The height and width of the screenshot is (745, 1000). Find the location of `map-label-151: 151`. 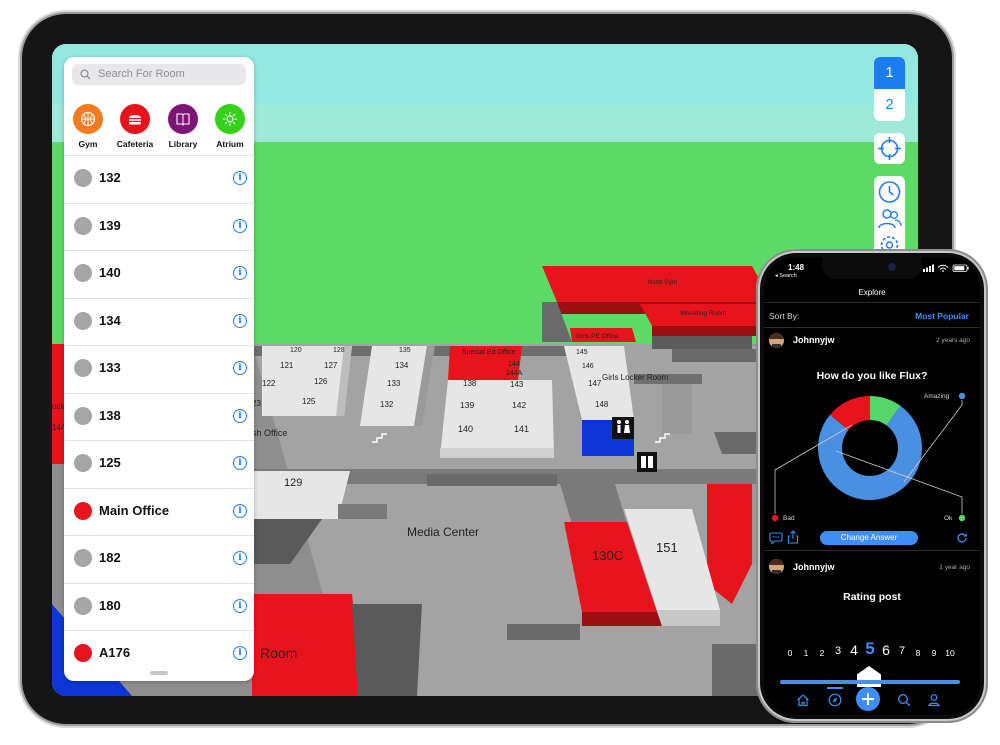

map-label-151: 151 is located at coordinates (667, 547).